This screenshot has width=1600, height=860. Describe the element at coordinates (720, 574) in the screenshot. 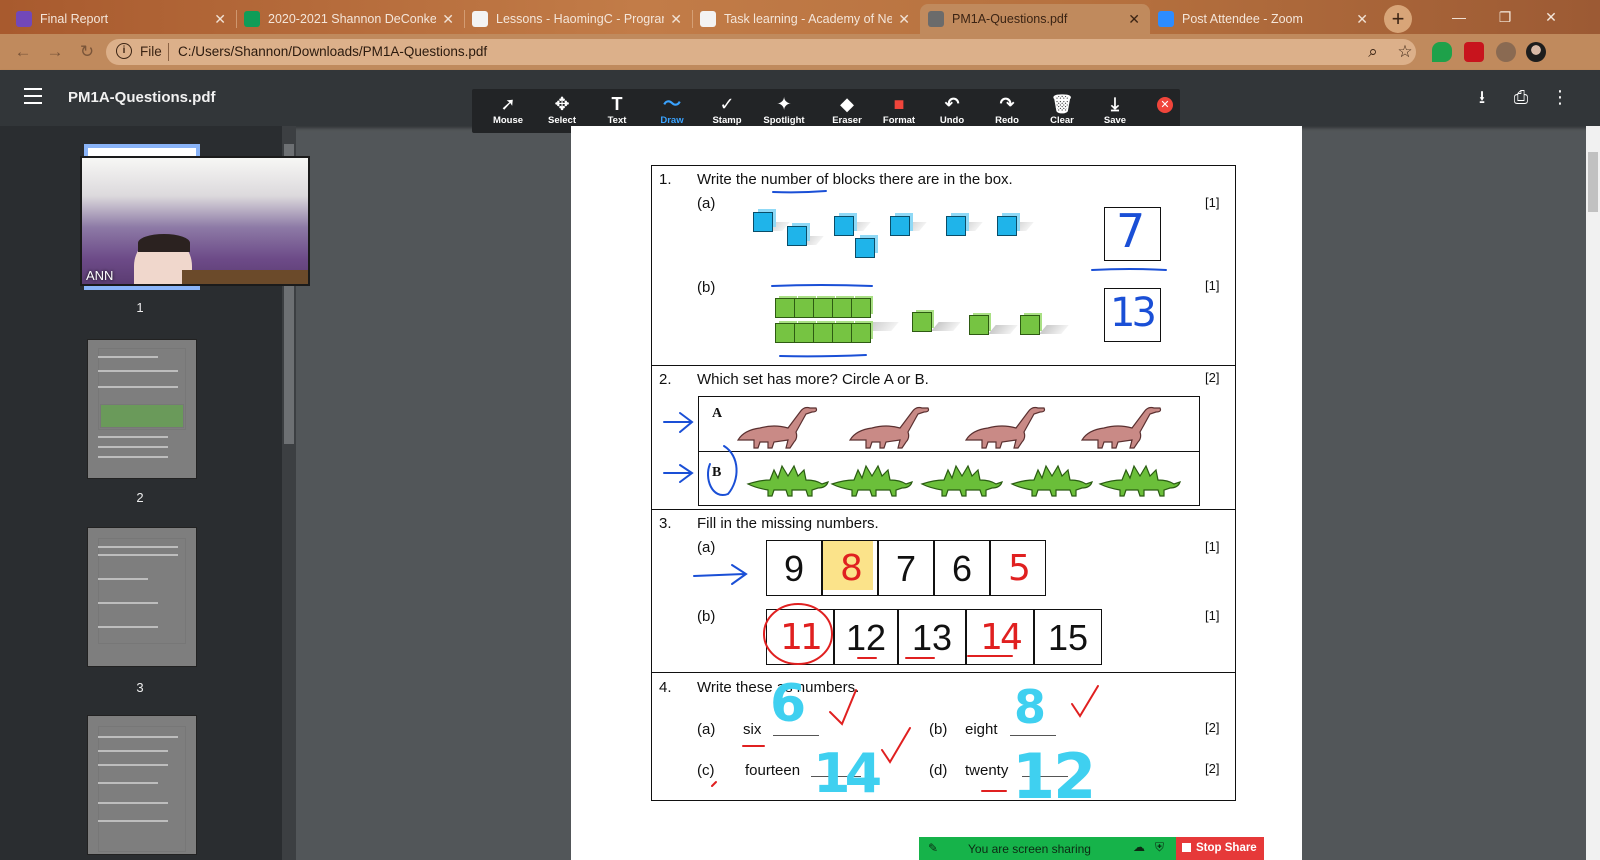

I see `arrow-row-a` at that location.